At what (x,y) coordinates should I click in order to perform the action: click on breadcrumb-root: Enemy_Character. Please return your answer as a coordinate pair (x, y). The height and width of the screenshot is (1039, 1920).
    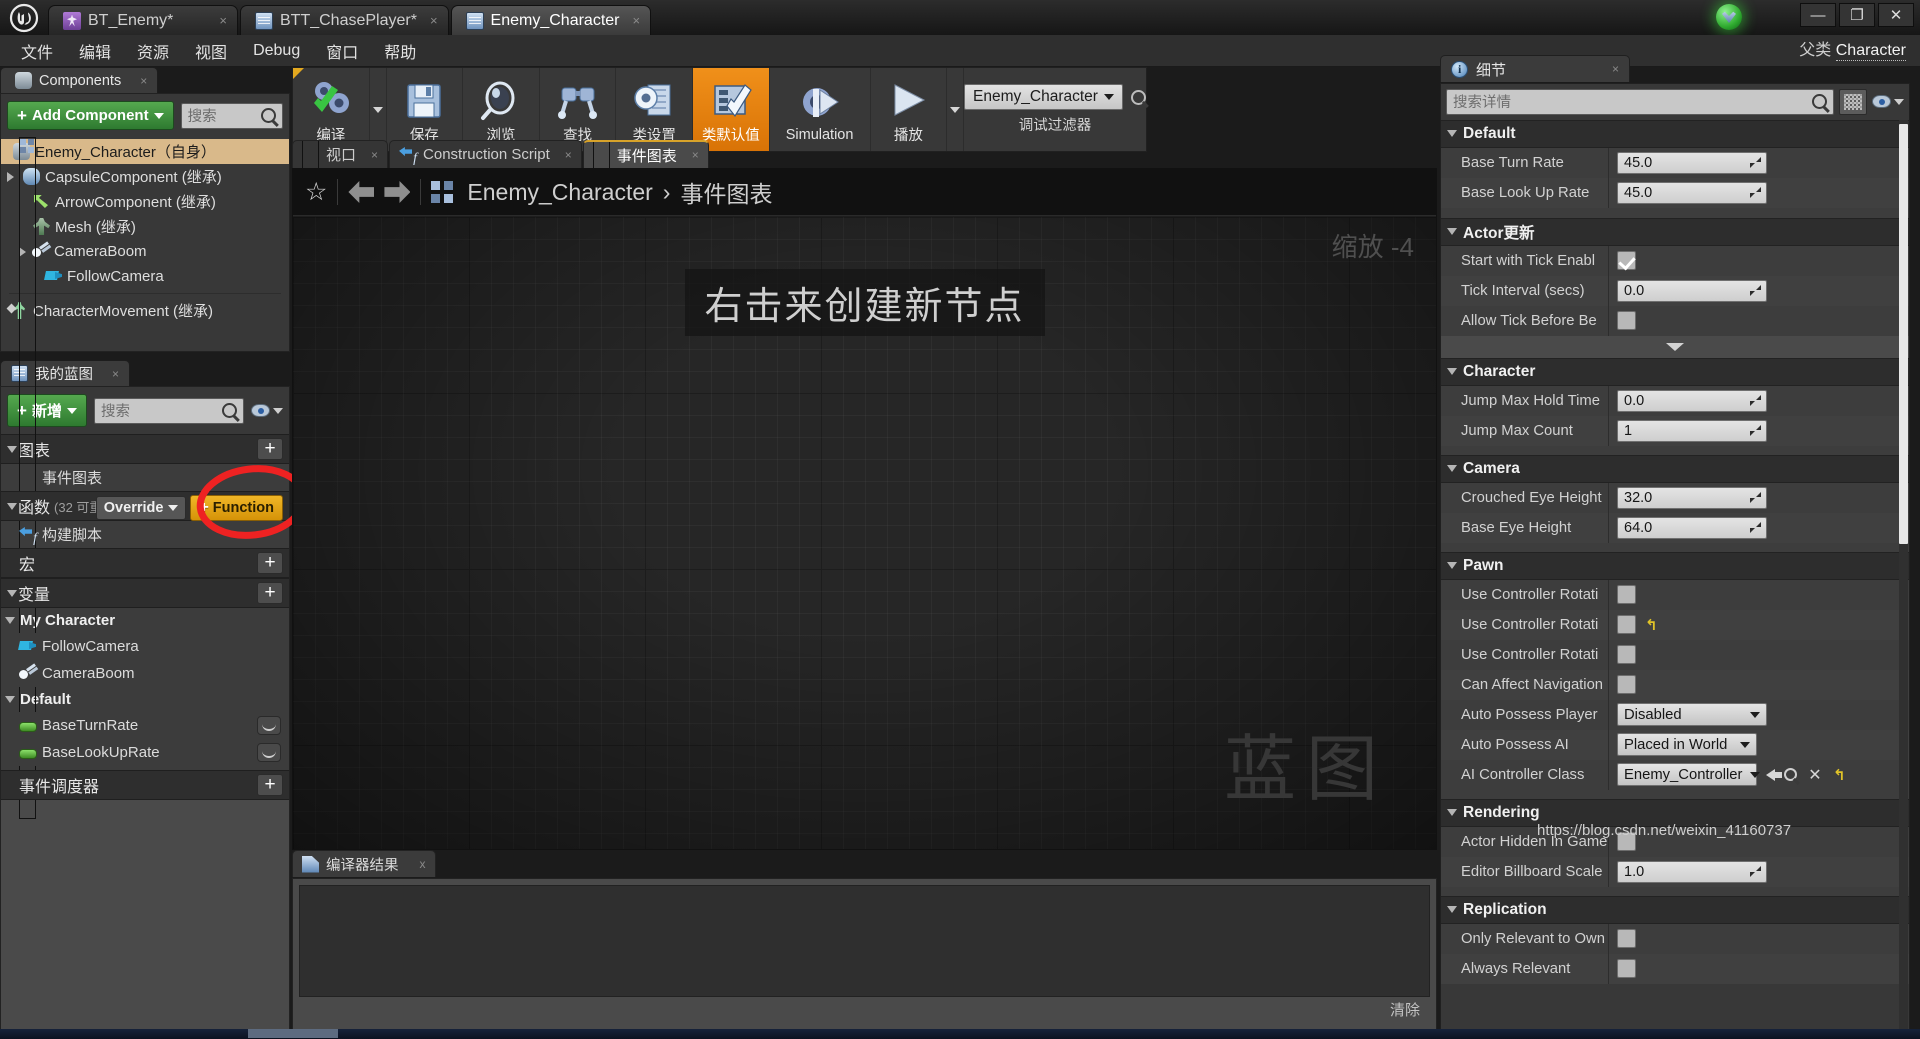
    Looking at the image, I should click on (559, 192).